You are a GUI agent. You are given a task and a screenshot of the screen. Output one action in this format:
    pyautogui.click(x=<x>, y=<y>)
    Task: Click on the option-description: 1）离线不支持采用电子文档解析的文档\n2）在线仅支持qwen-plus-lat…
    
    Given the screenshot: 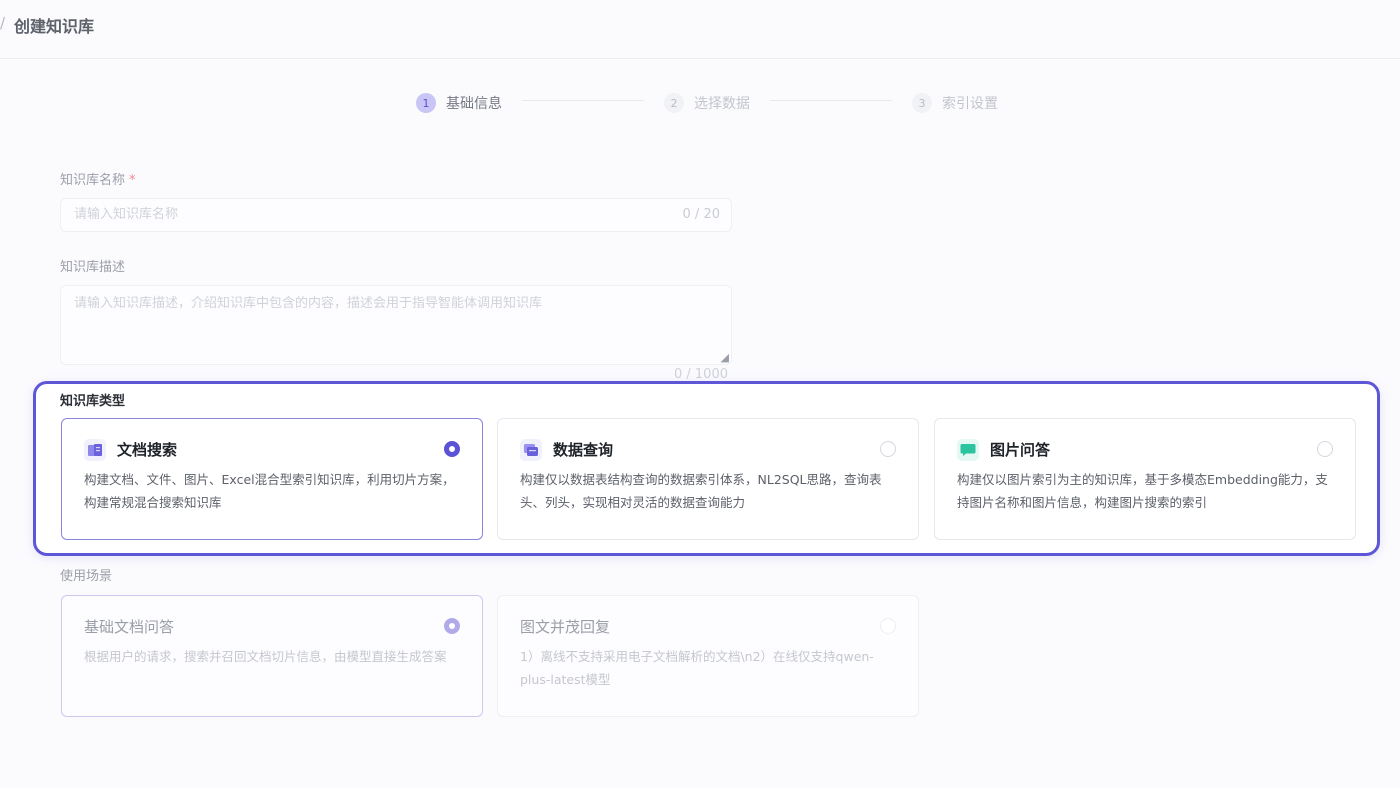 What is the action you would take?
    pyautogui.click(x=697, y=668)
    